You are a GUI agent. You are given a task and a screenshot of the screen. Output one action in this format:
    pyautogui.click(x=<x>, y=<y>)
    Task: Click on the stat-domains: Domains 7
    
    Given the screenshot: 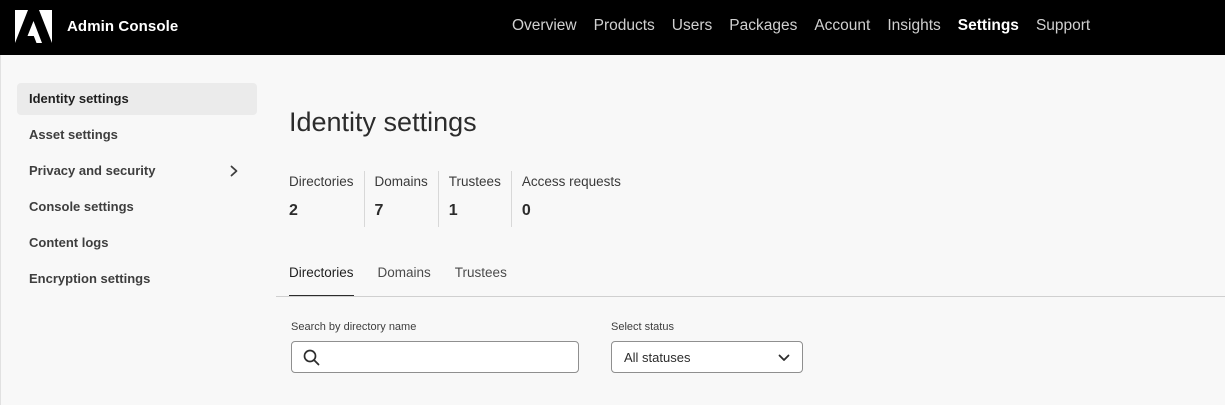 What is the action you would take?
    pyautogui.click(x=407, y=199)
    